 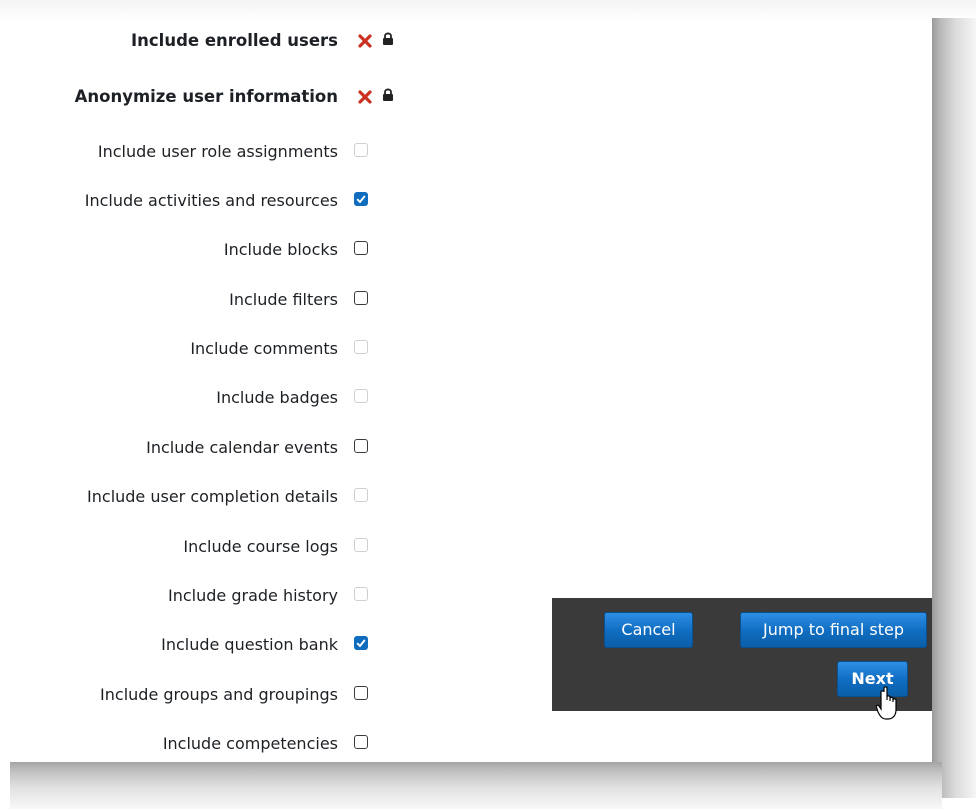 I want to click on setting-label: Include badges, so click(x=277, y=397).